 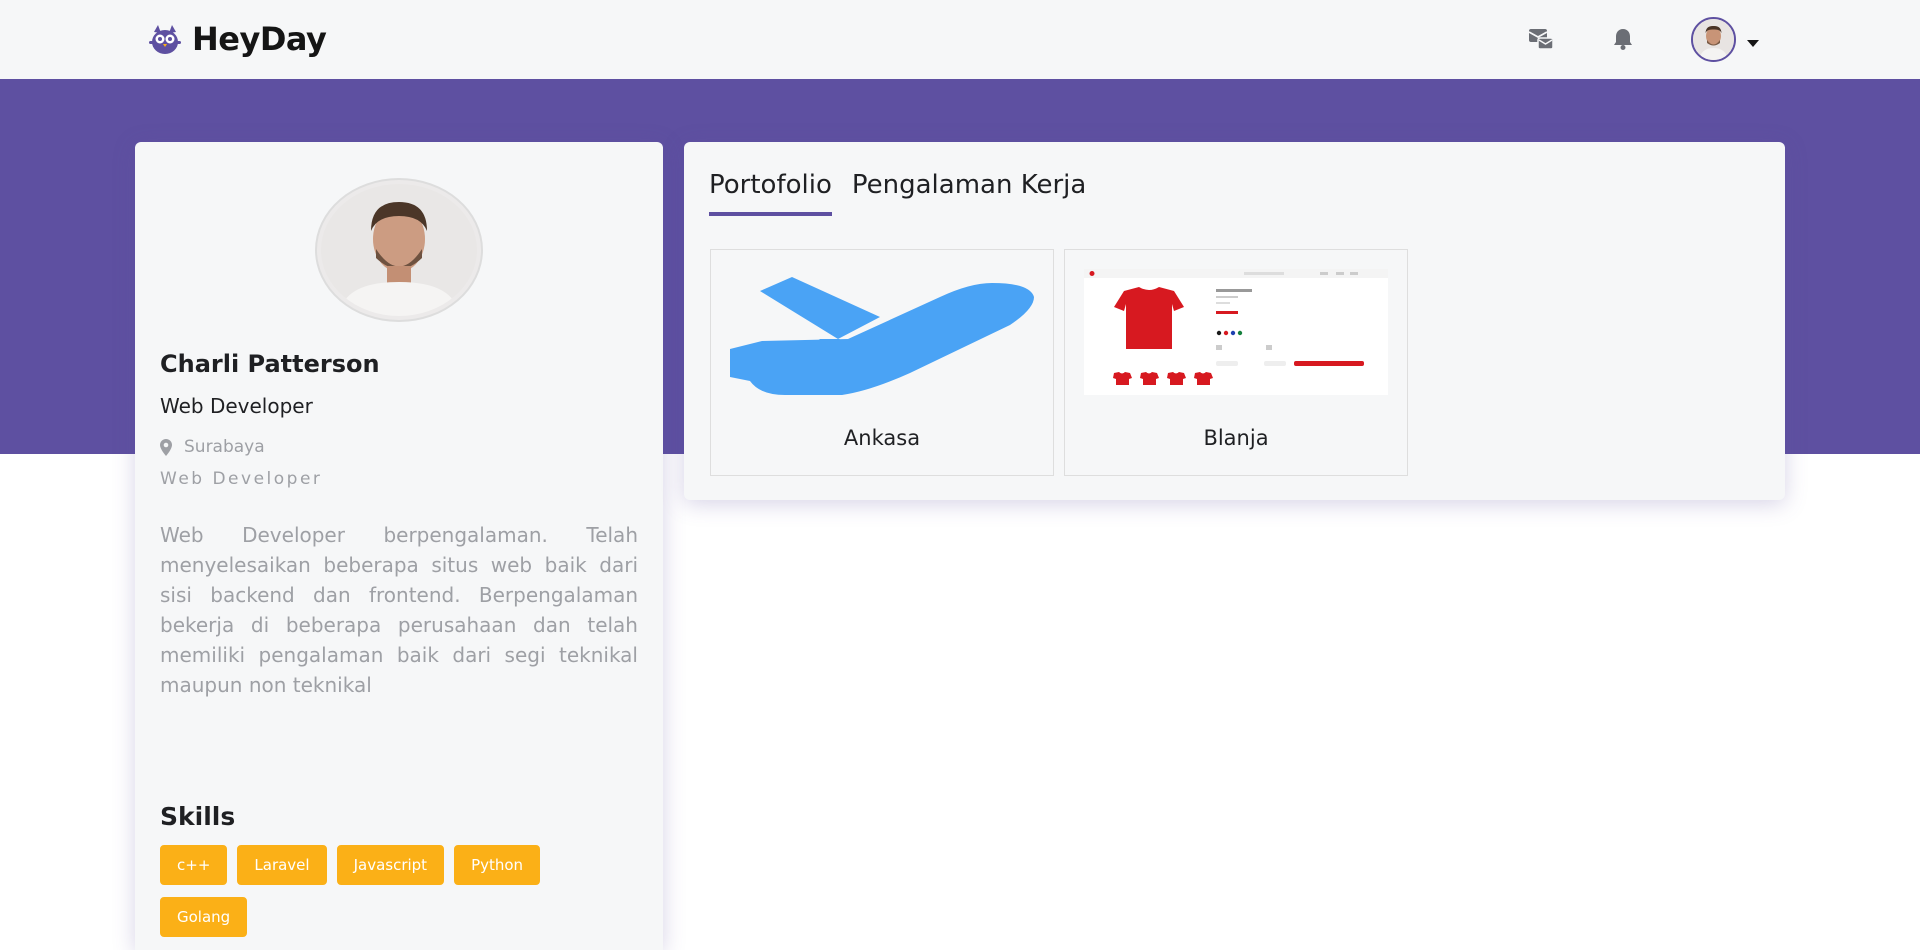 What do you see at coordinates (390, 865) in the screenshot?
I see `skill-badge: Javascript` at bounding box center [390, 865].